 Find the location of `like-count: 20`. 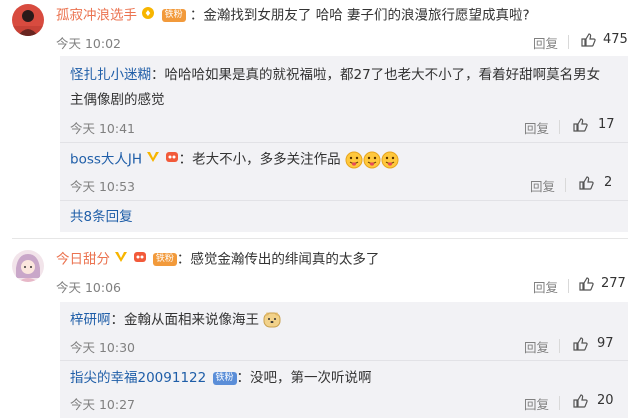

like-count: 20 is located at coordinates (605, 400).